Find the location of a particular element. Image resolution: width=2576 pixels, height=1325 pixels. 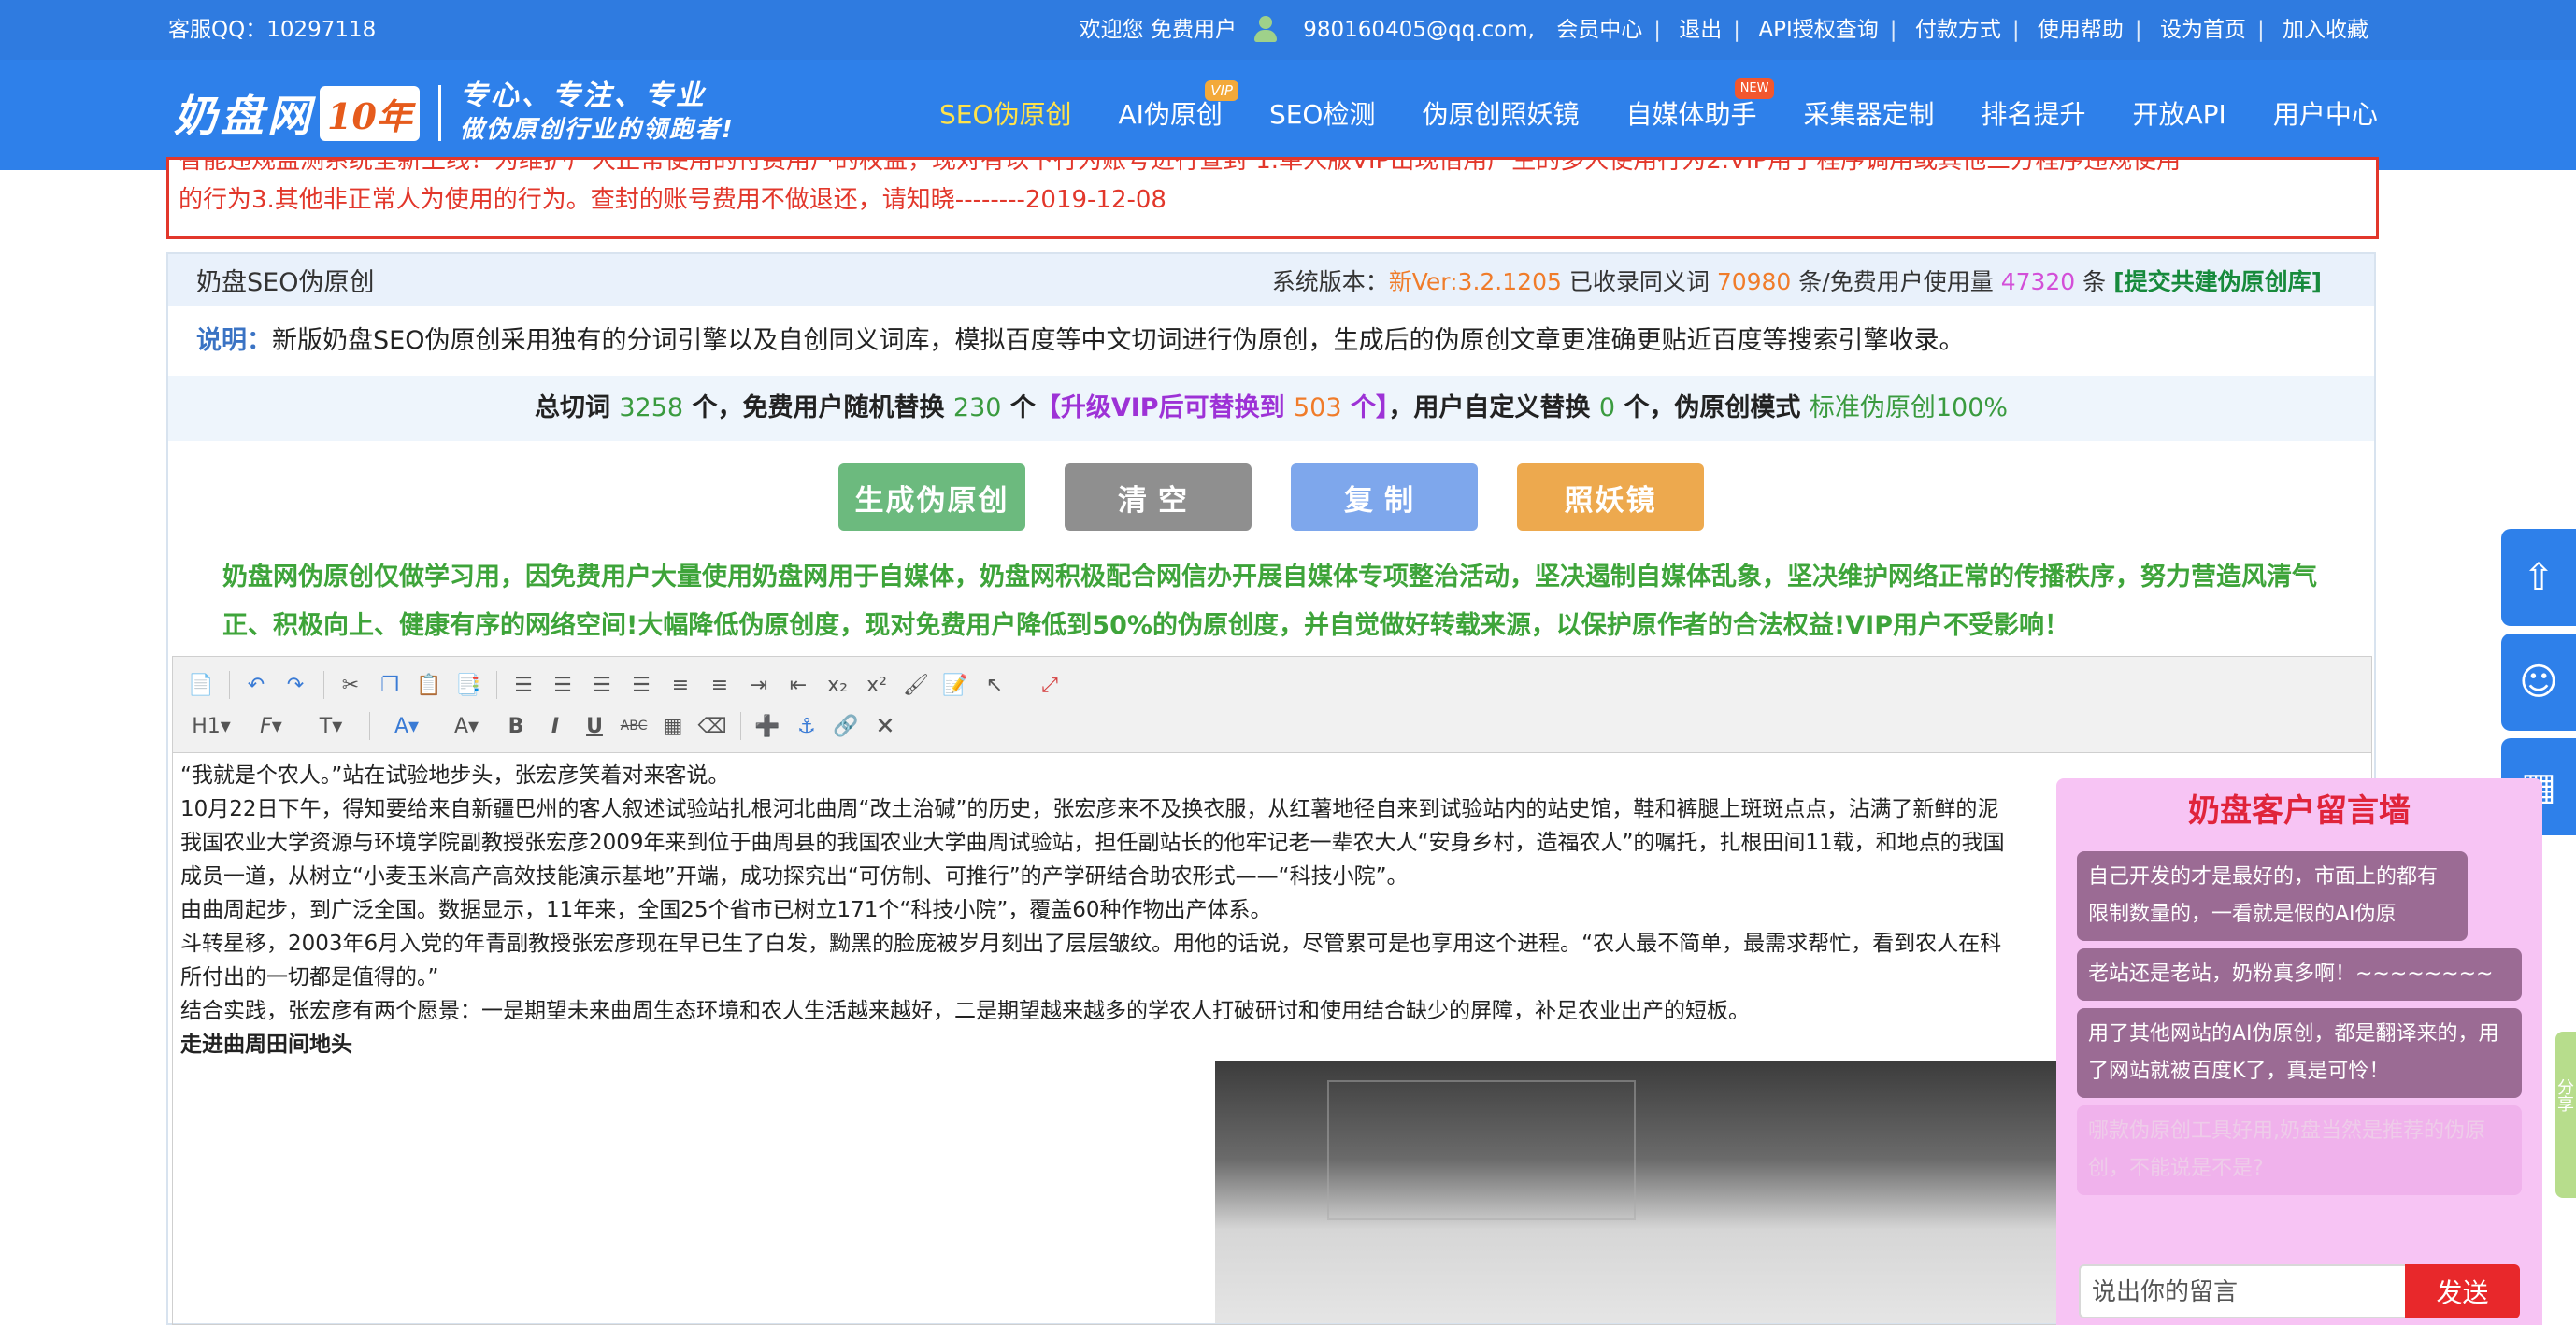

message-item: 用了其他网站的AI伪原创，都是翻译来的，用了网站就被百度K了，真是可怜！ is located at coordinates (2299, 1053).